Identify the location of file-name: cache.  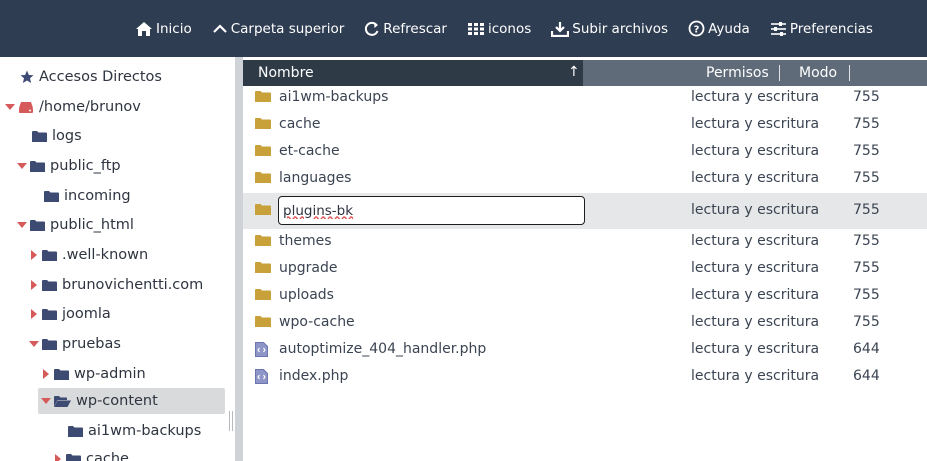
(300, 124).